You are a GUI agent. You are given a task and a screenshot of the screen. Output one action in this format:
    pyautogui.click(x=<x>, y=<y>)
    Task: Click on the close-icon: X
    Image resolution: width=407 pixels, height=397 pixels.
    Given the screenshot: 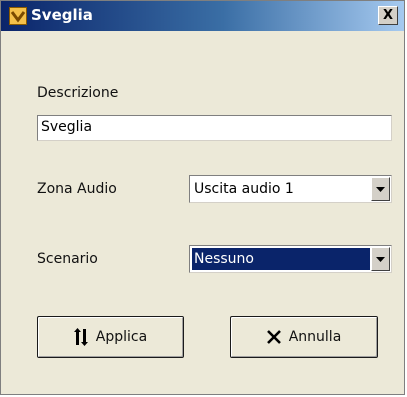 What is the action you would take?
    pyautogui.click(x=388, y=15)
    